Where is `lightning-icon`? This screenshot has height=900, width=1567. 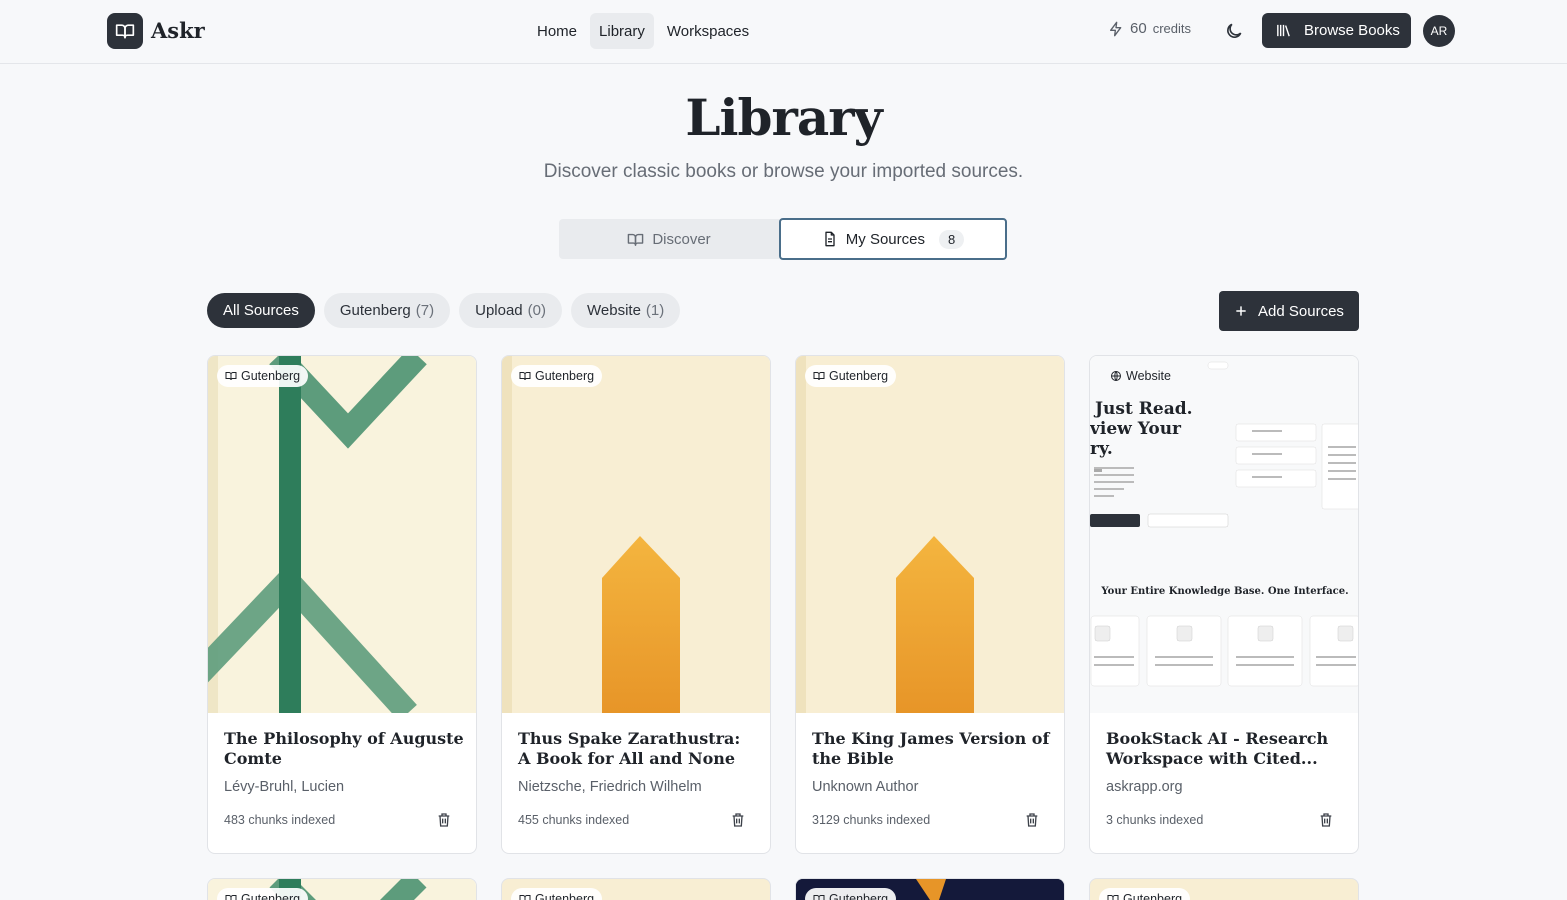 lightning-icon is located at coordinates (1116, 28).